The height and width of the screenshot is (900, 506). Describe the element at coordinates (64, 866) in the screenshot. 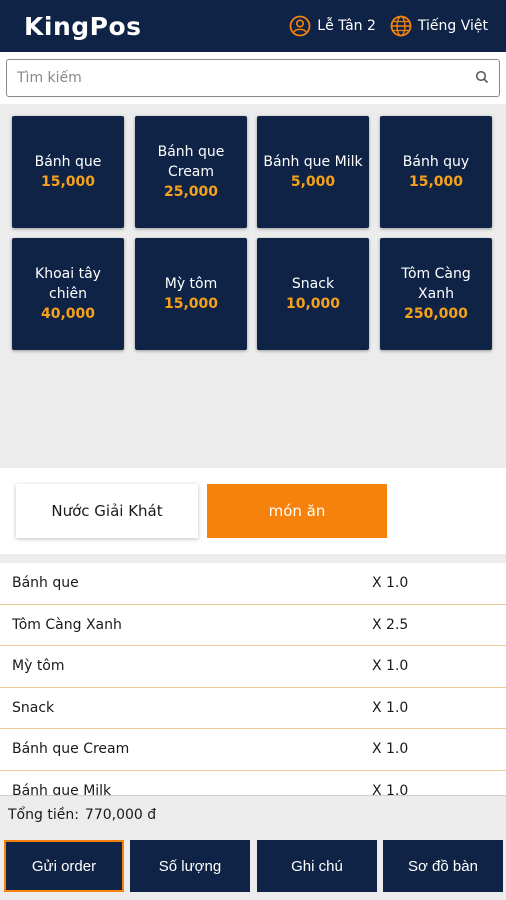

I see `send-order-button: Gửi order` at that location.